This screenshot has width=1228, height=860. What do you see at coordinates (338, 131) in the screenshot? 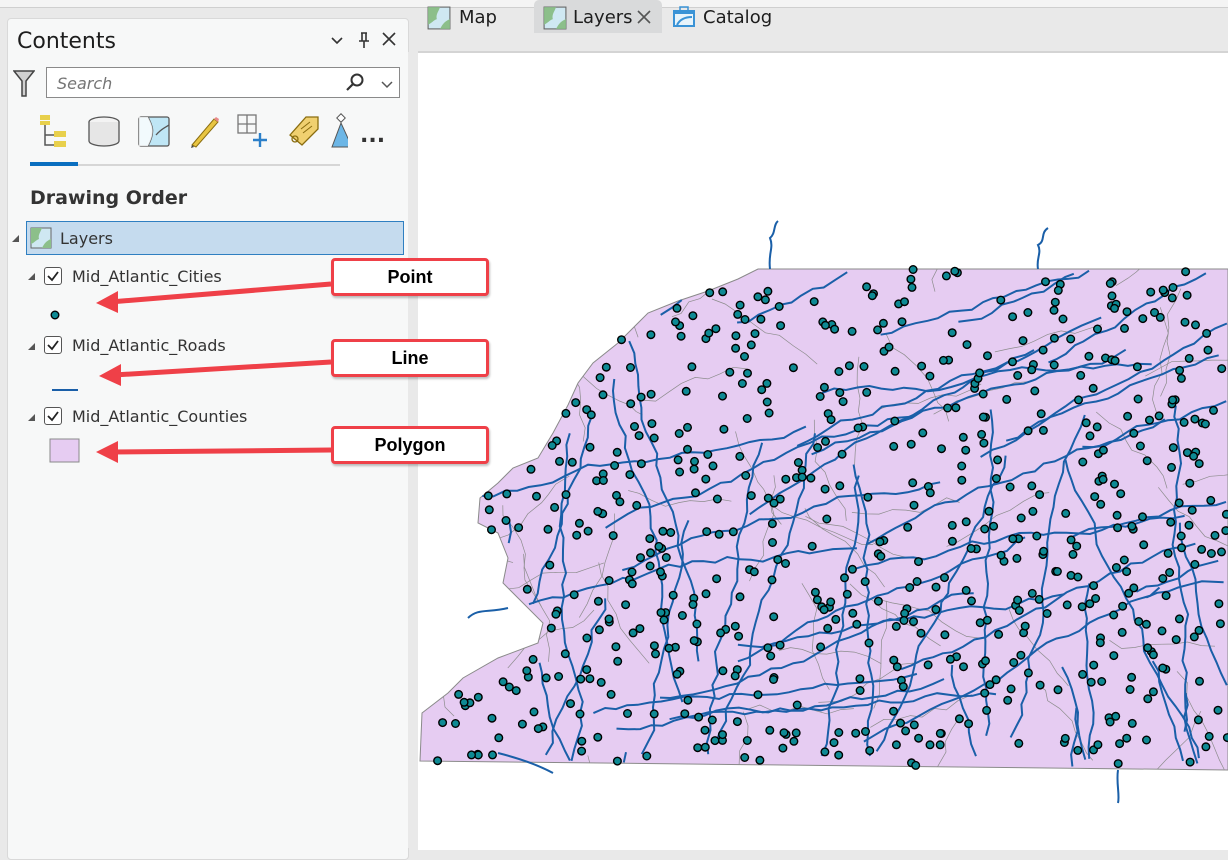
I see `list-by-perspective-imagery-icon` at bounding box center [338, 131].